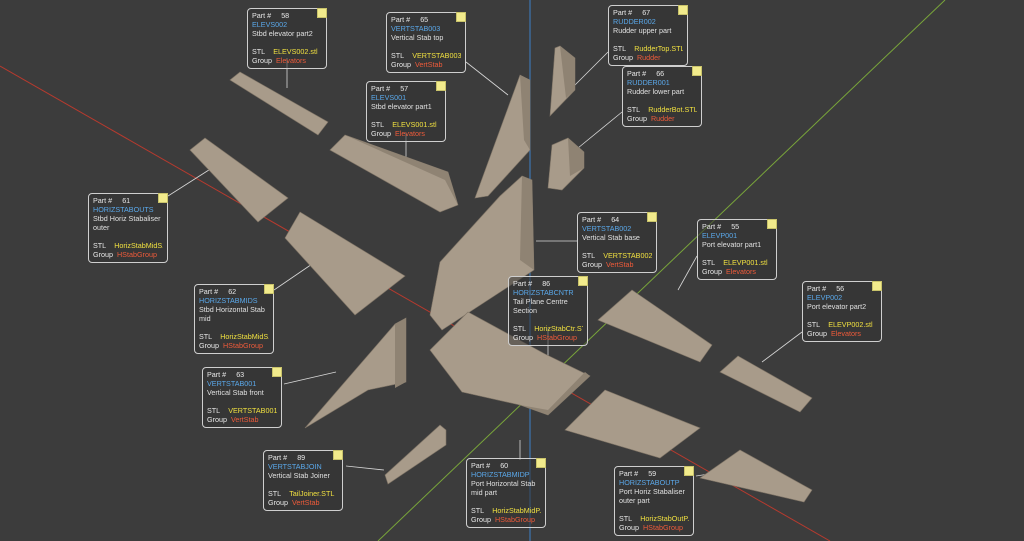  Describe the element at coordinates (240, 374) in the screenshot. I see `part-number: 63` at that location.